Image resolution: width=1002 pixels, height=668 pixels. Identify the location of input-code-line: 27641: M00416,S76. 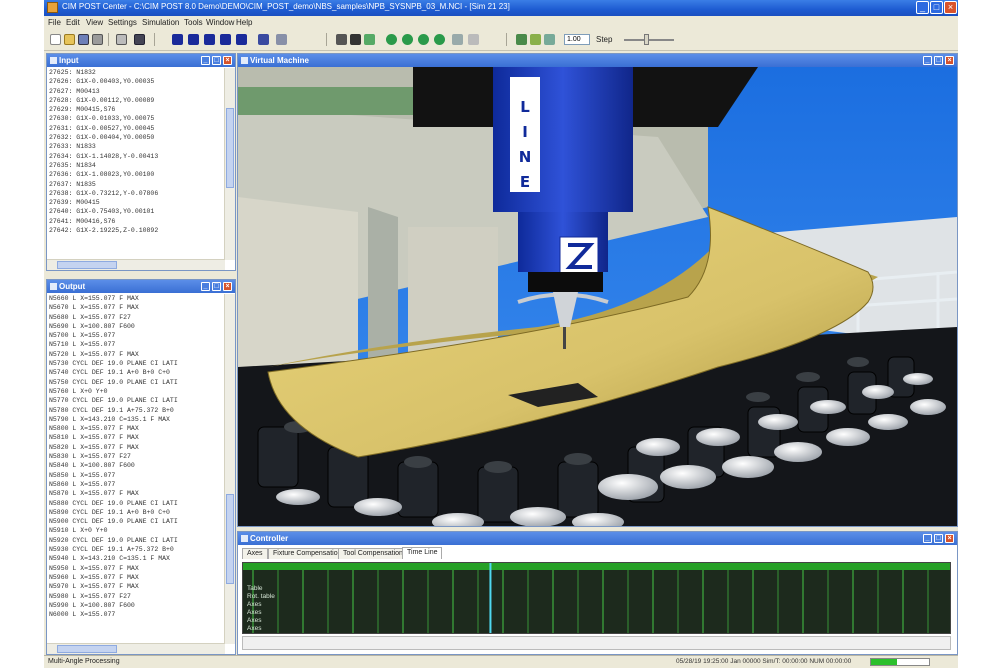
(136, 222).